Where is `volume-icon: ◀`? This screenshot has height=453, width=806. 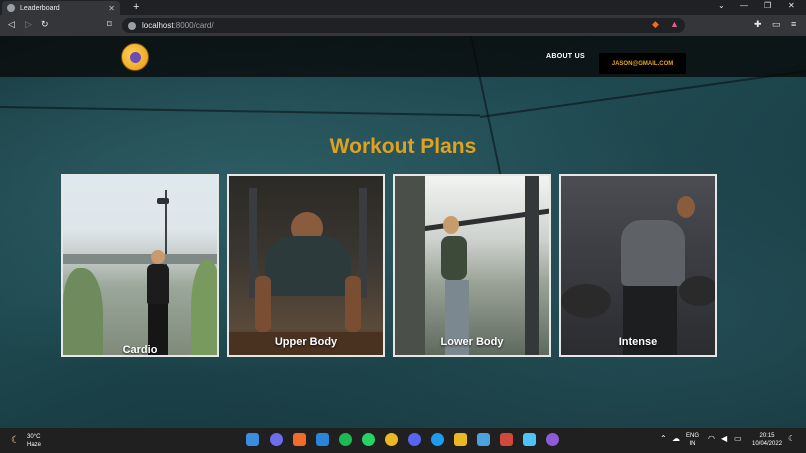 volume-icon: ◀ is located at coordinates (724, 439).